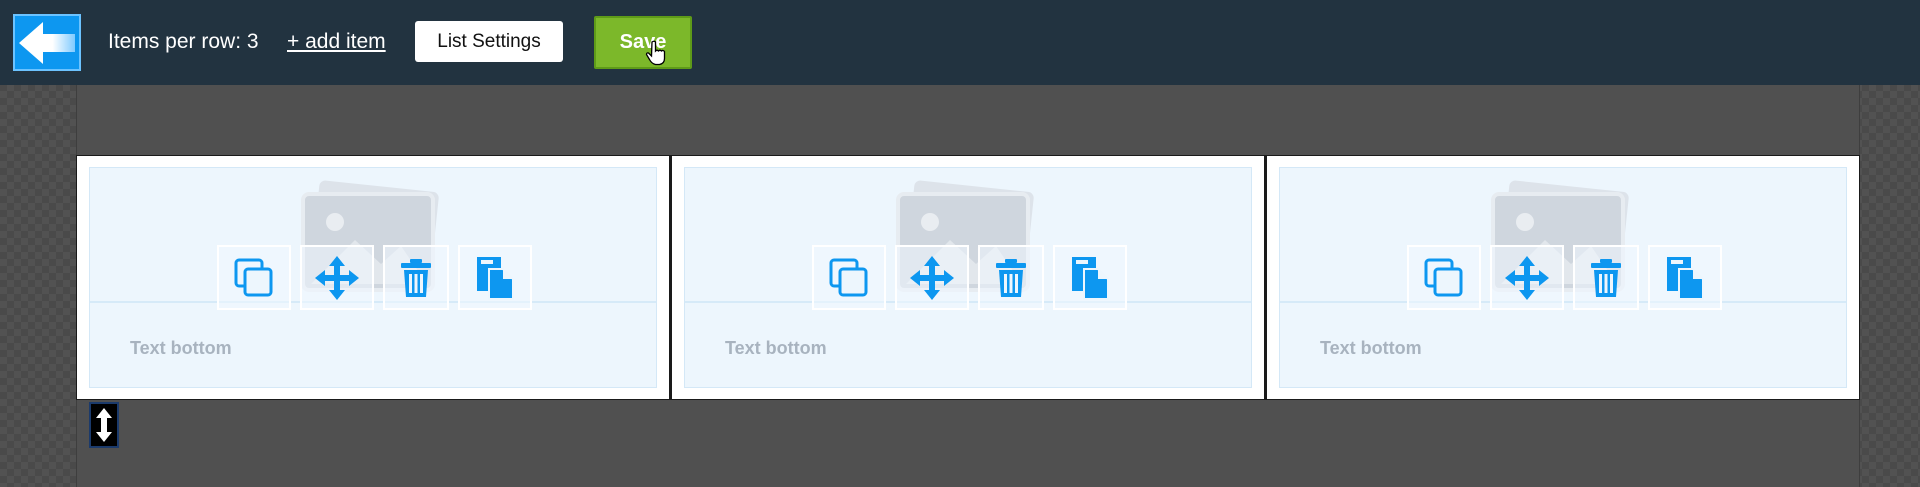 The height and width of the screenshot is (487, 1920). What do you see at coordinates (655, 53) in the screenshot?
I see `hand-cursor-icon` at bounding box center [655, 53].